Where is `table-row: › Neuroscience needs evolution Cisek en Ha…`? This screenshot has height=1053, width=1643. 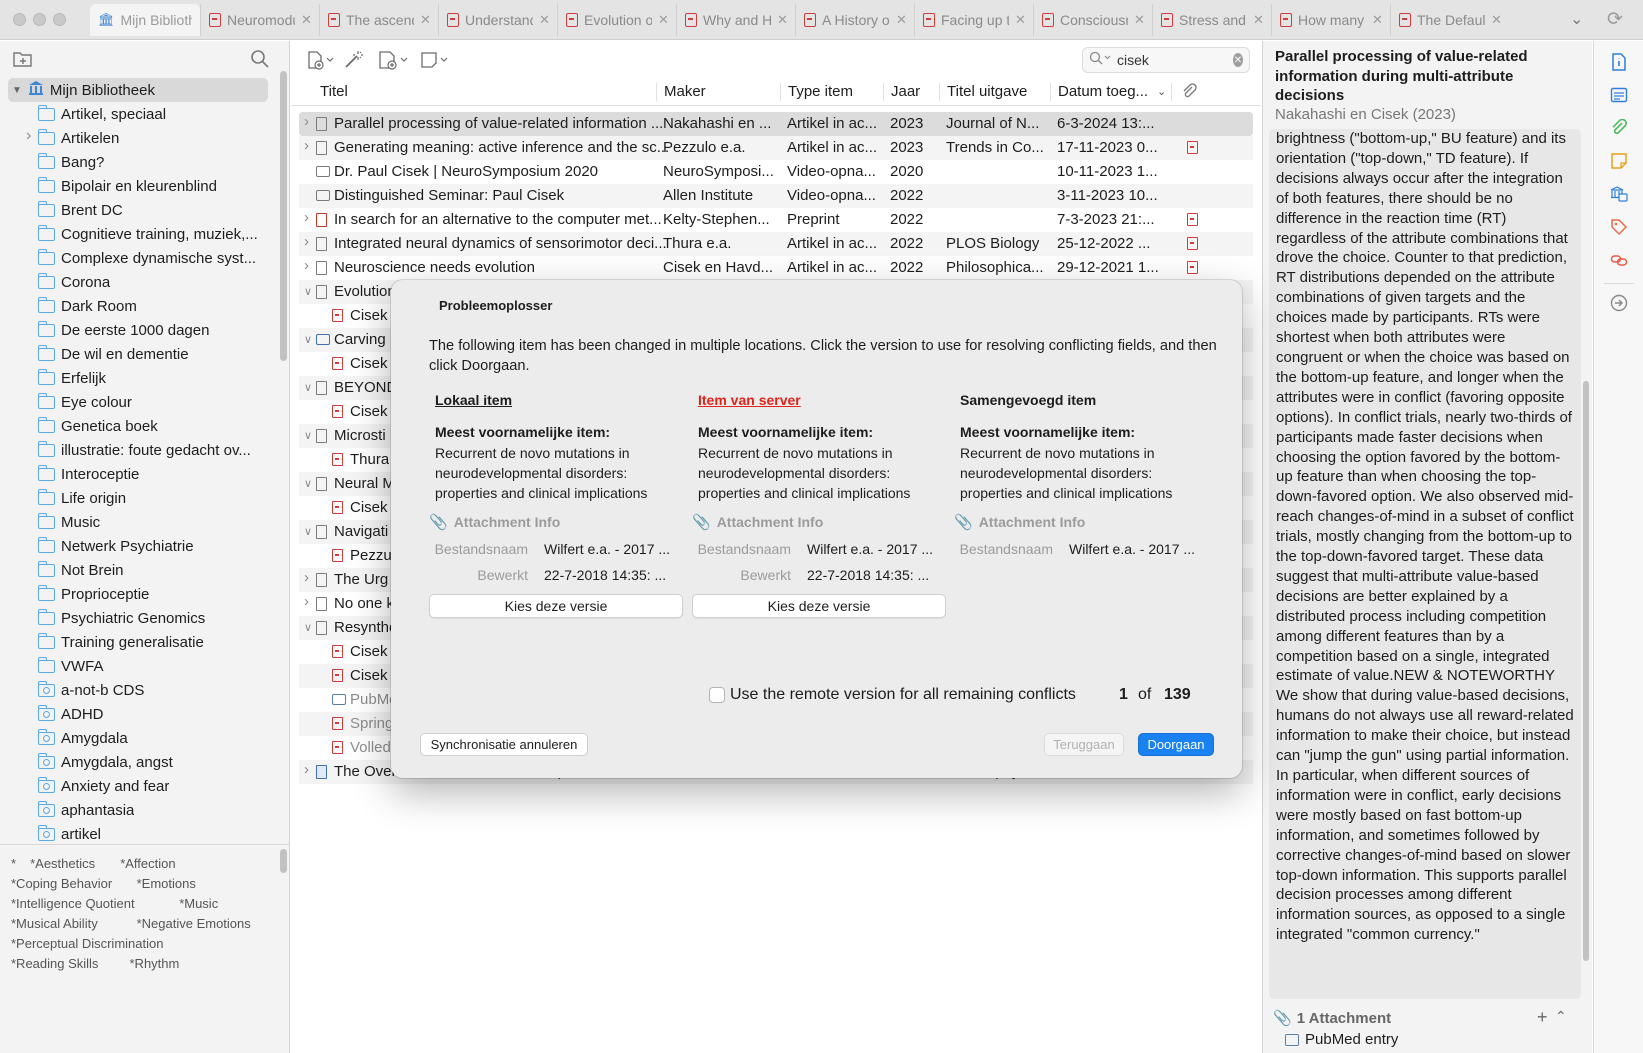 table-row: › Neuroscience needs evolution Cisek en Ha… is located at coordinates (776, 268).